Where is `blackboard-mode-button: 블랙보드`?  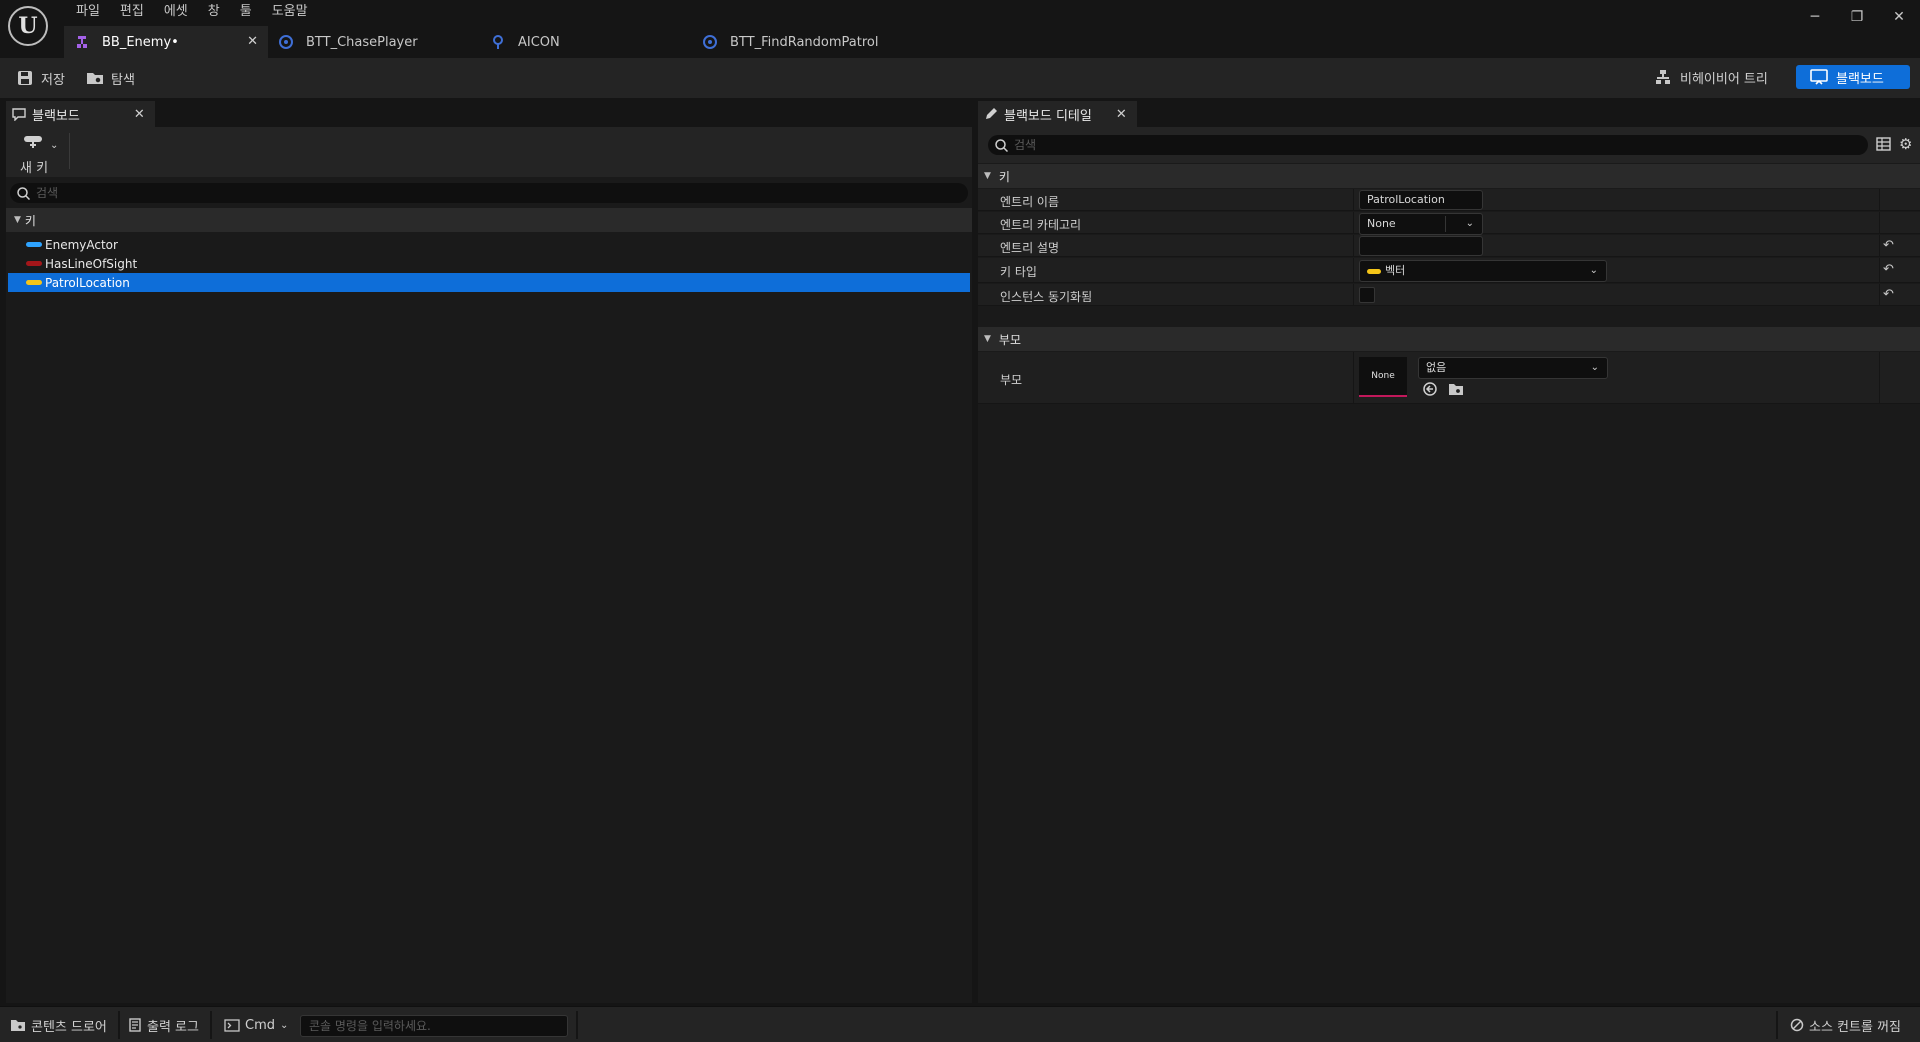 blackboard-mode-button: 블랙보드 is located at coordinates (1853, 77).